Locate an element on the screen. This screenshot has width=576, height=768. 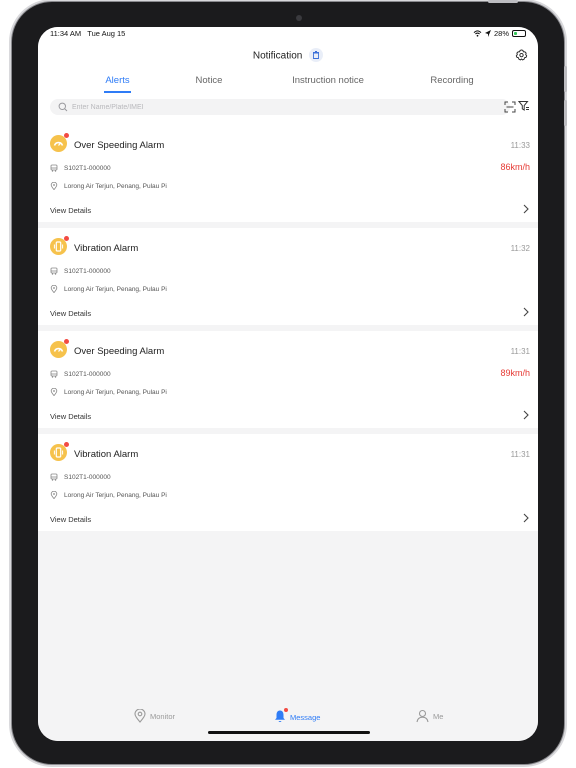
nav-label: Message is located at coordinates (305, 717).